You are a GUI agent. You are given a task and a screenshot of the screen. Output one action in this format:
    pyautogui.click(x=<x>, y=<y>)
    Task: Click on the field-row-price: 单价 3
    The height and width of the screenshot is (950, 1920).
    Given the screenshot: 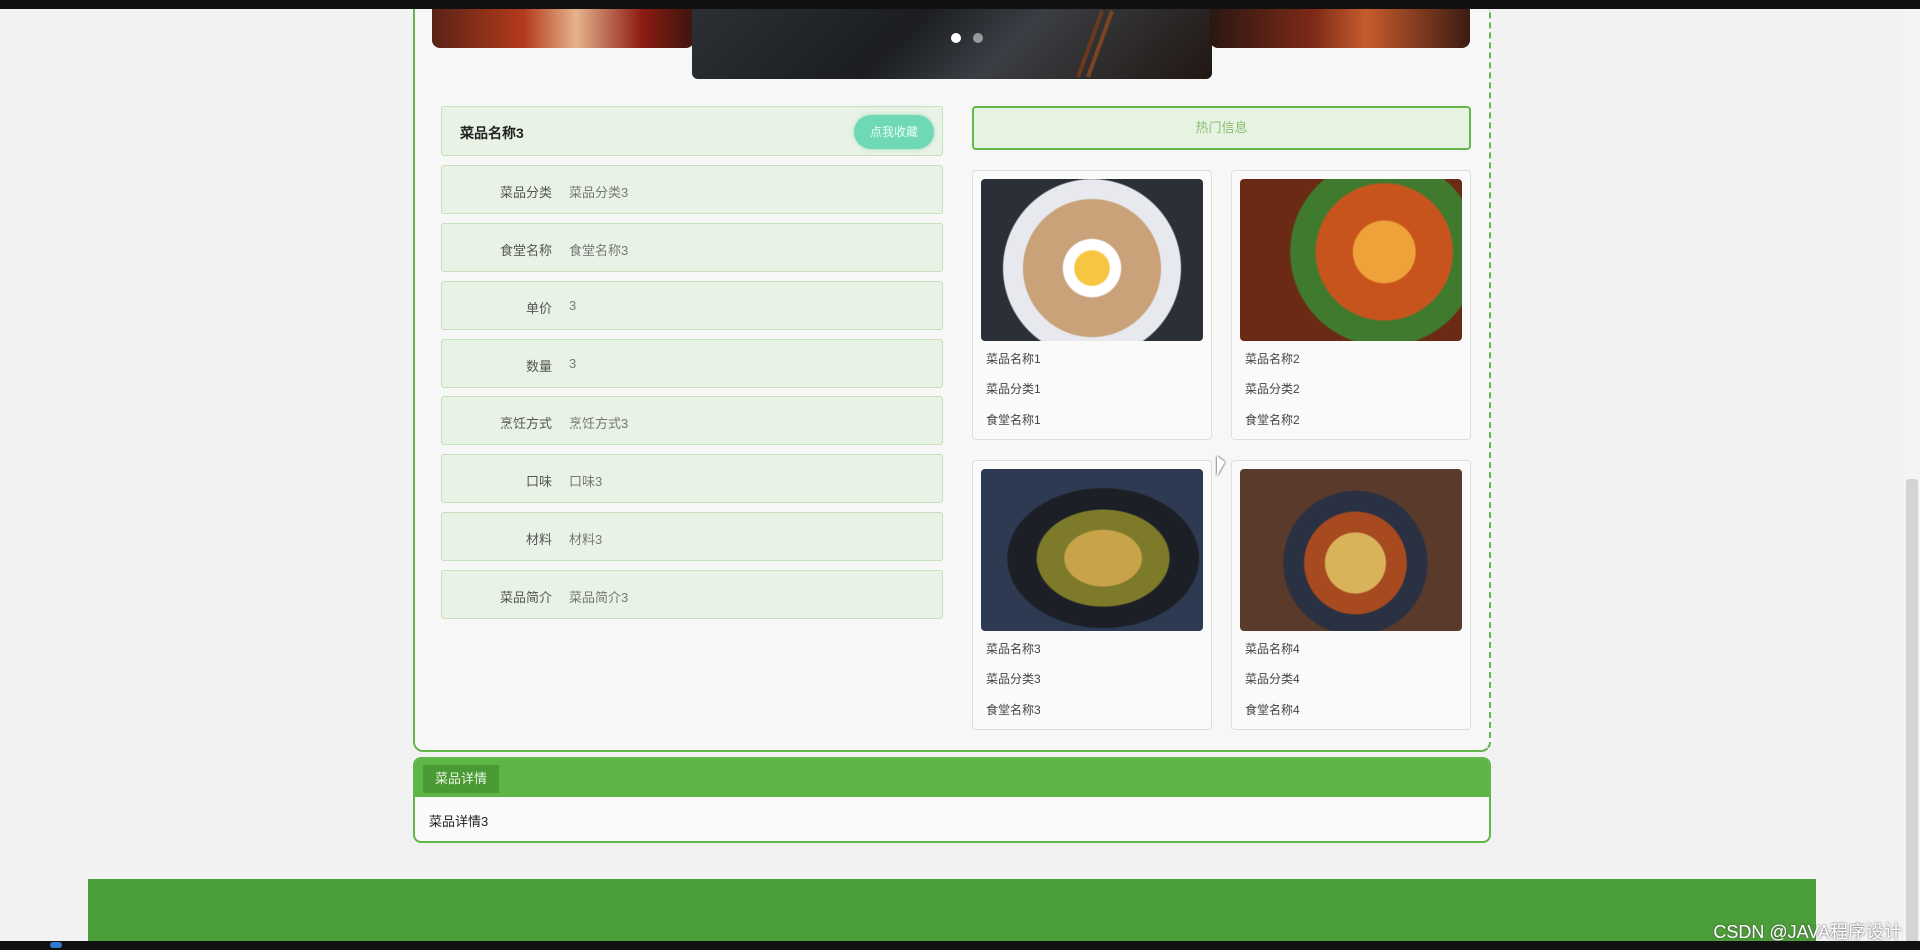 What is the action you would take?
    pyautogui.click(x=692, y=305)
    